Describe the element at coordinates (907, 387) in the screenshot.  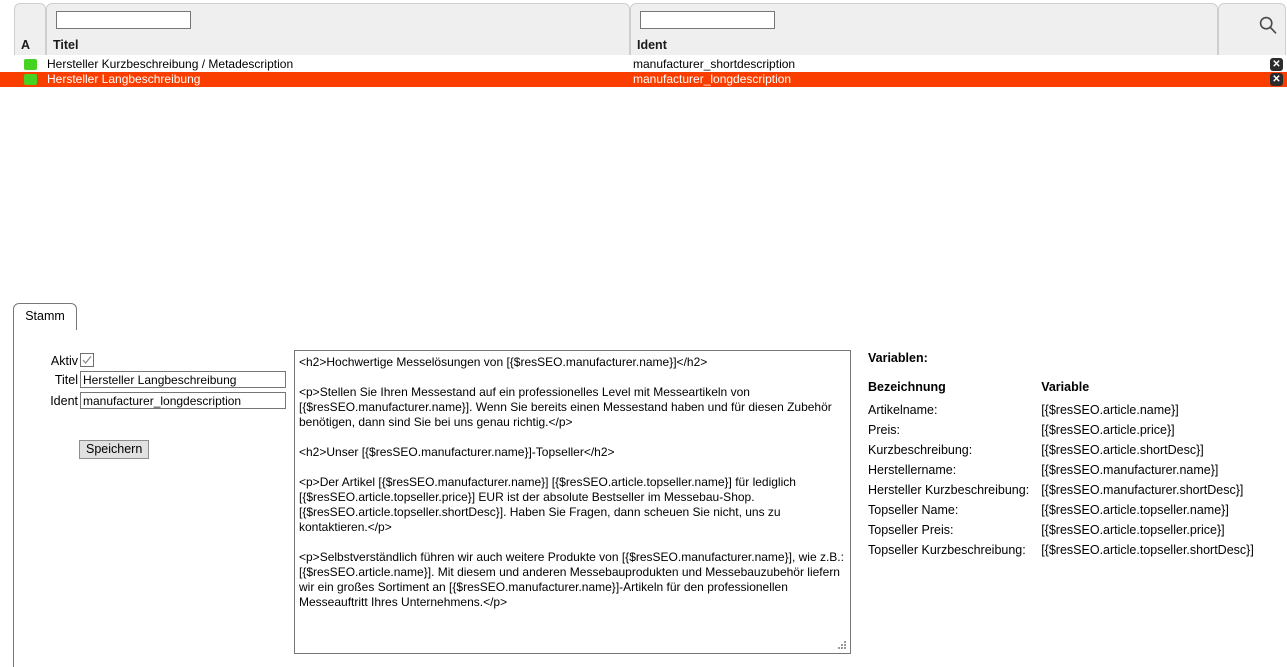
I see `variables-col-header-name: Bezeichnung` at that location.